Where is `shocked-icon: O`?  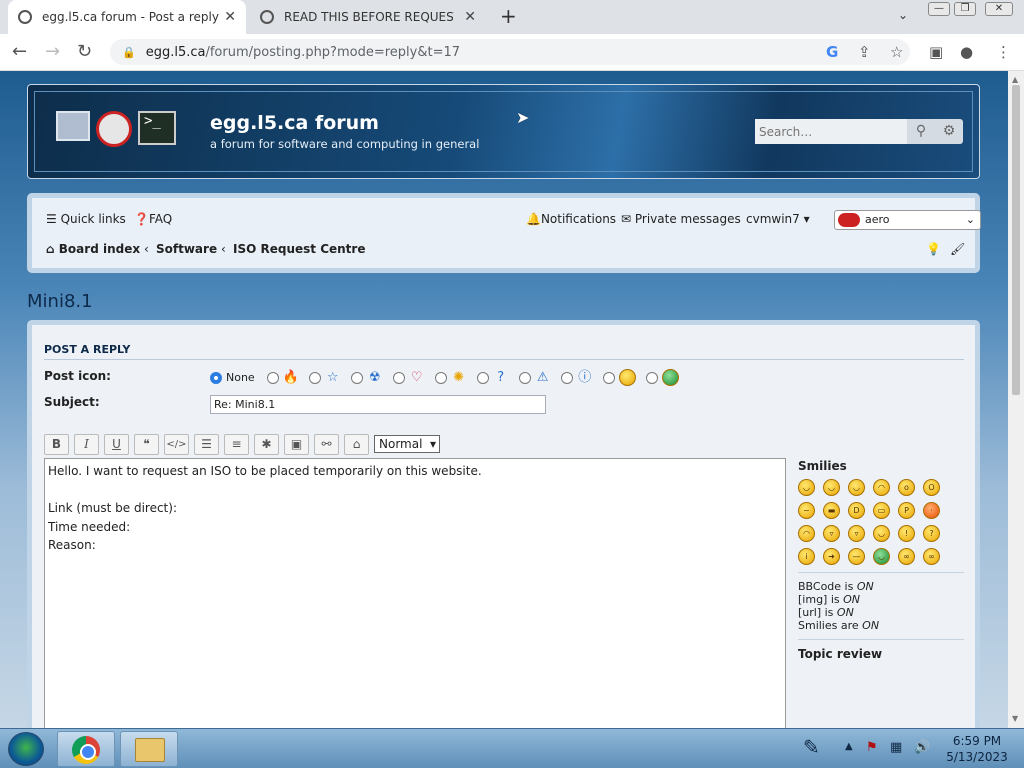
shocked-icon: O is located at coordinates (931, 487).